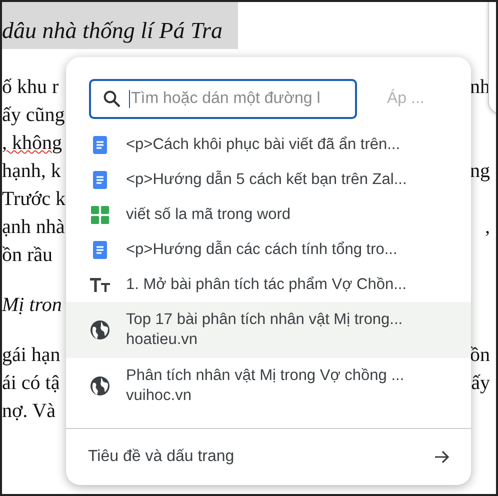 The width and height of the screenshot is (498, 496). I want to click on suggestion-item: Top 17 bài phân tích nhân vật Mị trong... hoatieu.vn, so click(268, 330).